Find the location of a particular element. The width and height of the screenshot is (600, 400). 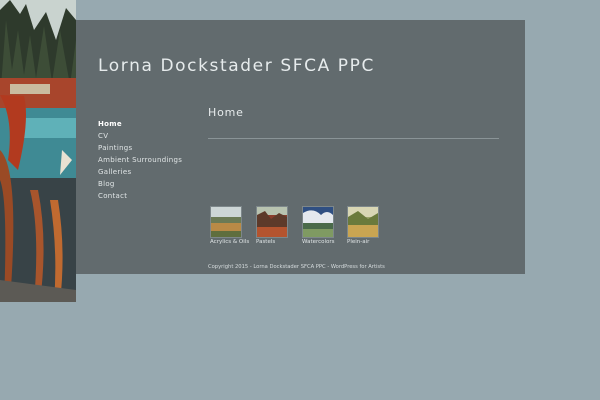

gallery-thumb-plein-air: Plein-air is located at coordinates (367, 225).